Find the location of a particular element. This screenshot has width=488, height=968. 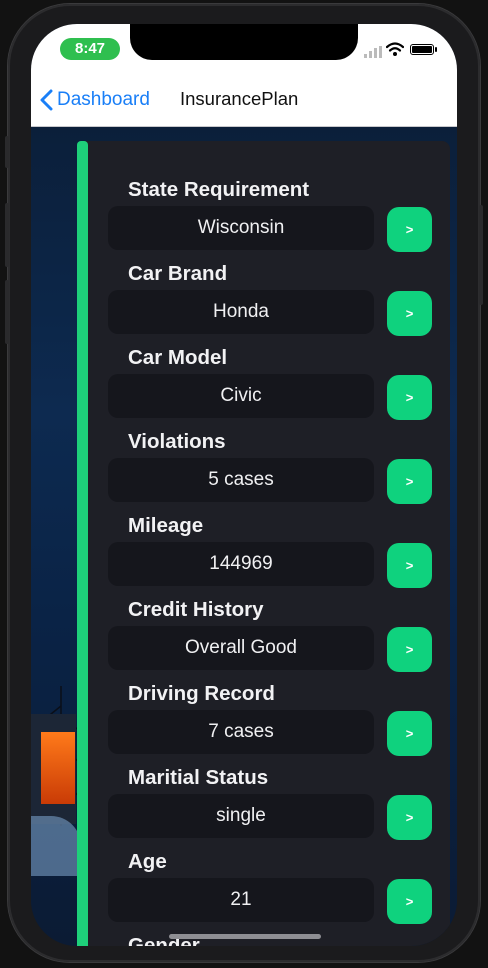

field-label: Car Model is located at coordinates (178, 357).